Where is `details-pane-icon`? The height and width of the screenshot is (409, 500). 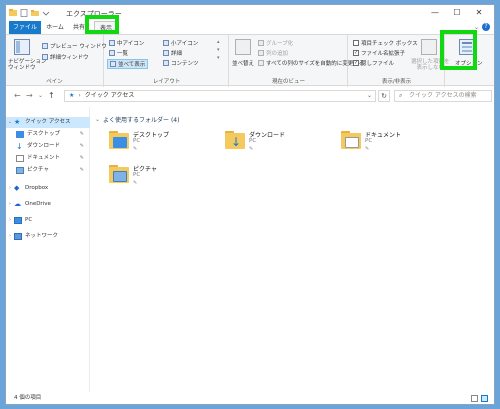
details-pane-icon is located at coordinates (45, 57).